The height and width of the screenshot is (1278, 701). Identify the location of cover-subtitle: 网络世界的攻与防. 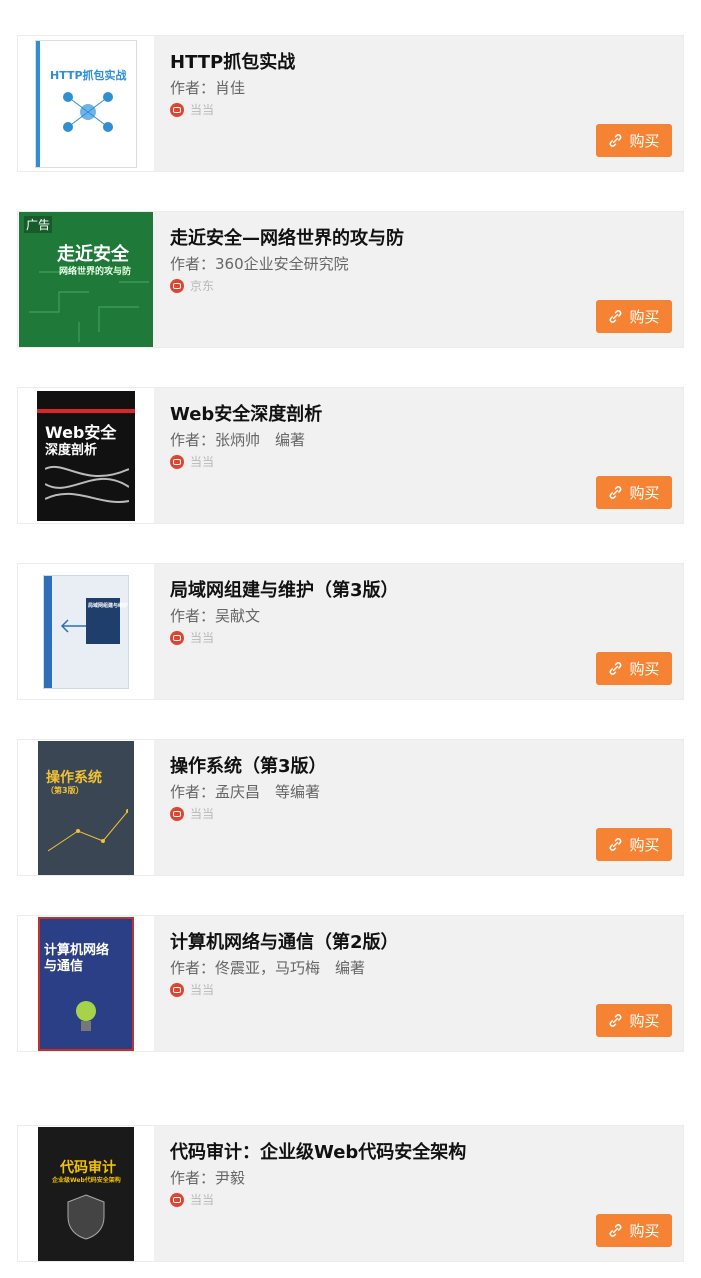
(95, 272).